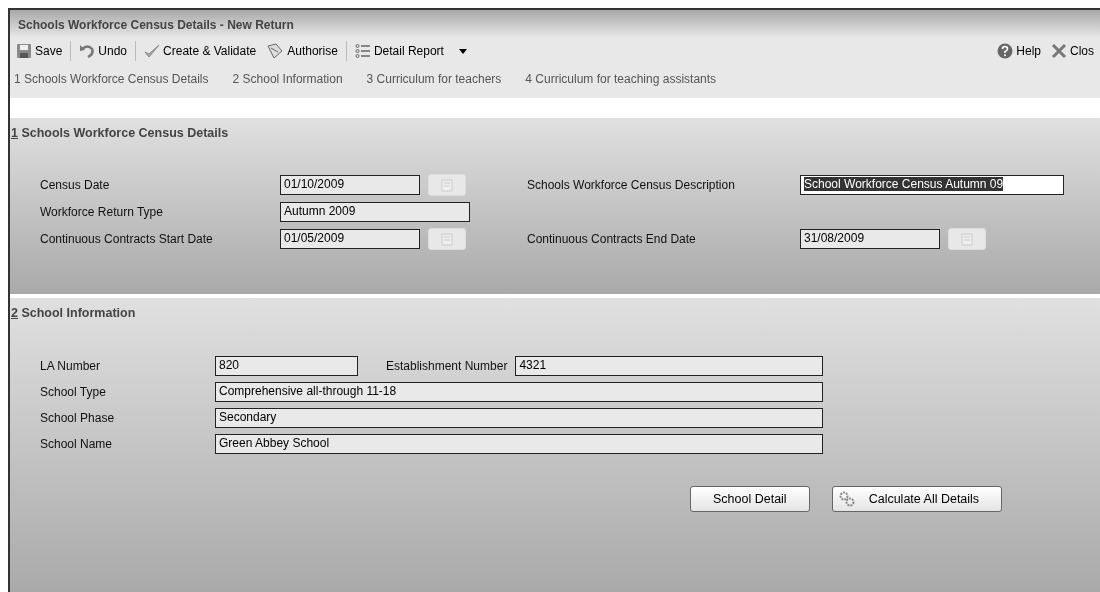  What do you see at coordinates (519, 392) in the screenshot?
I see `text-field: Comprehensive all-through 11-18` at bounding box center [519, 392].